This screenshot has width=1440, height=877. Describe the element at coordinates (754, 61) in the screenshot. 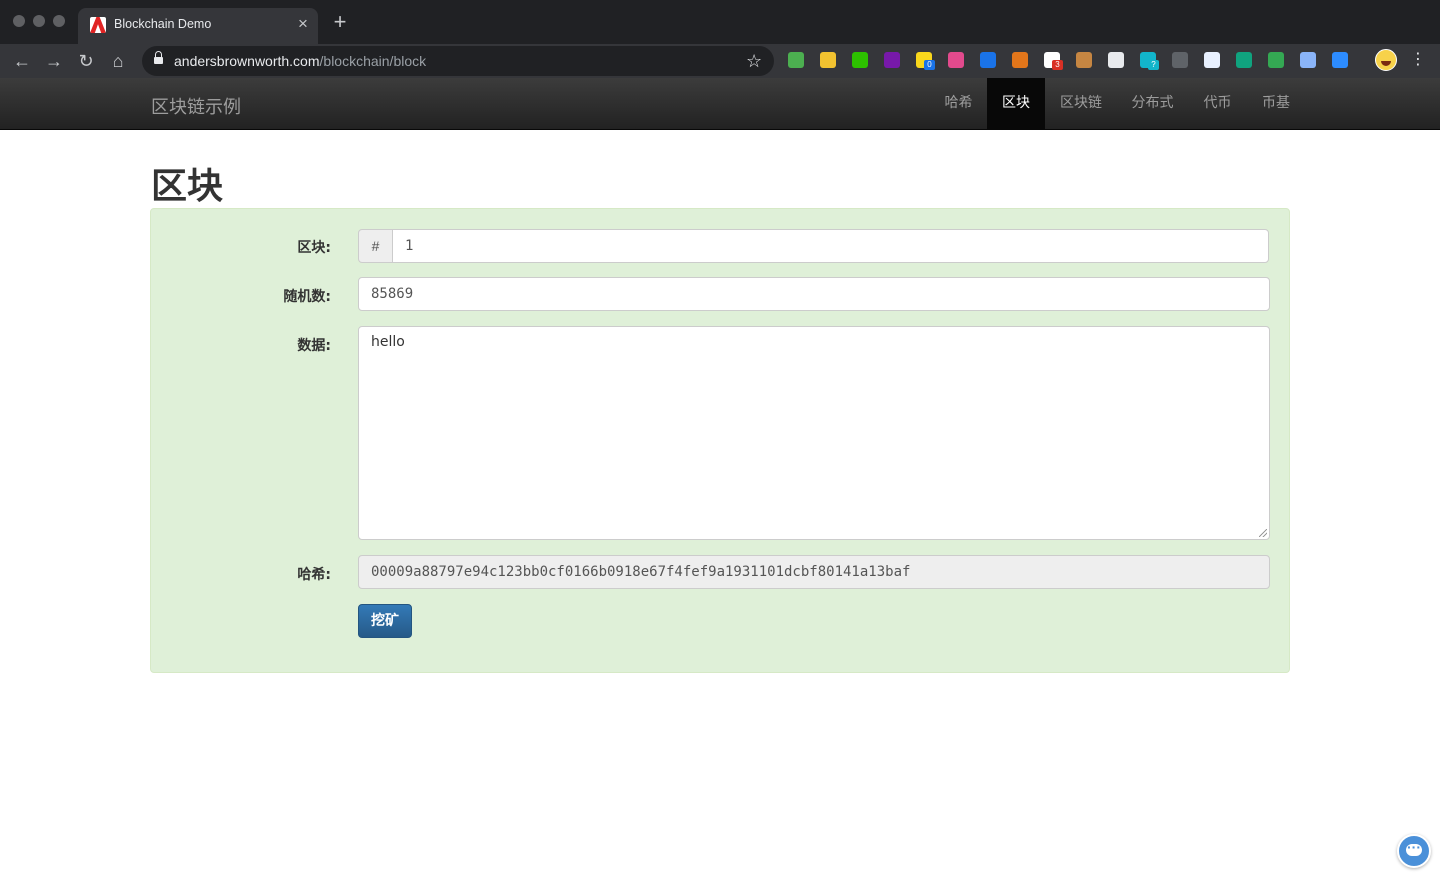

I see `bookmark-star-icon: ☆` at that location.